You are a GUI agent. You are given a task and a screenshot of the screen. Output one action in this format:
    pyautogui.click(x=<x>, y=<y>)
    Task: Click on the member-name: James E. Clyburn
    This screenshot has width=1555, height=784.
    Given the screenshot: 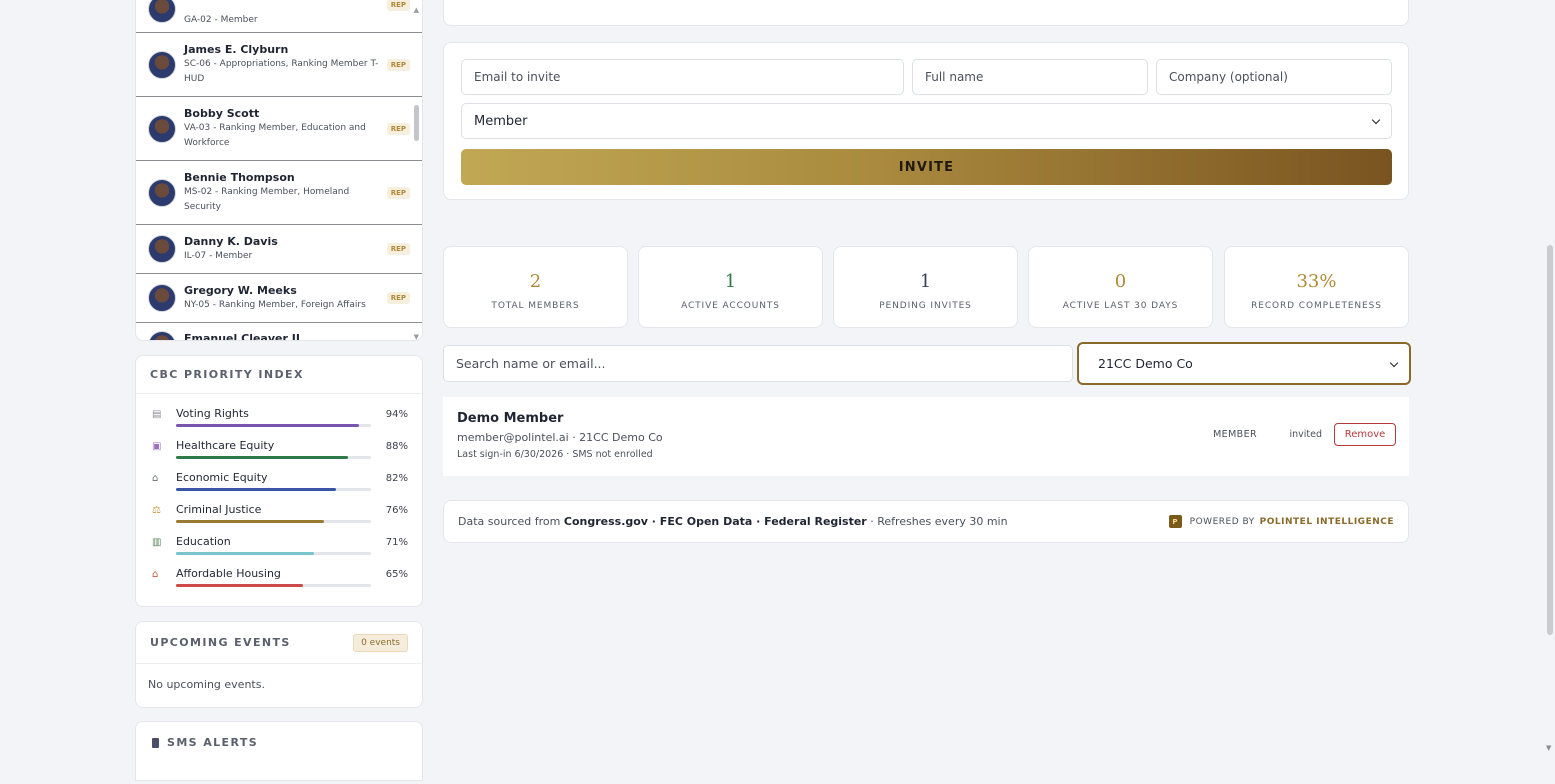 What is the action you would take?
    pyautogui.click(x=236, y=49)
    